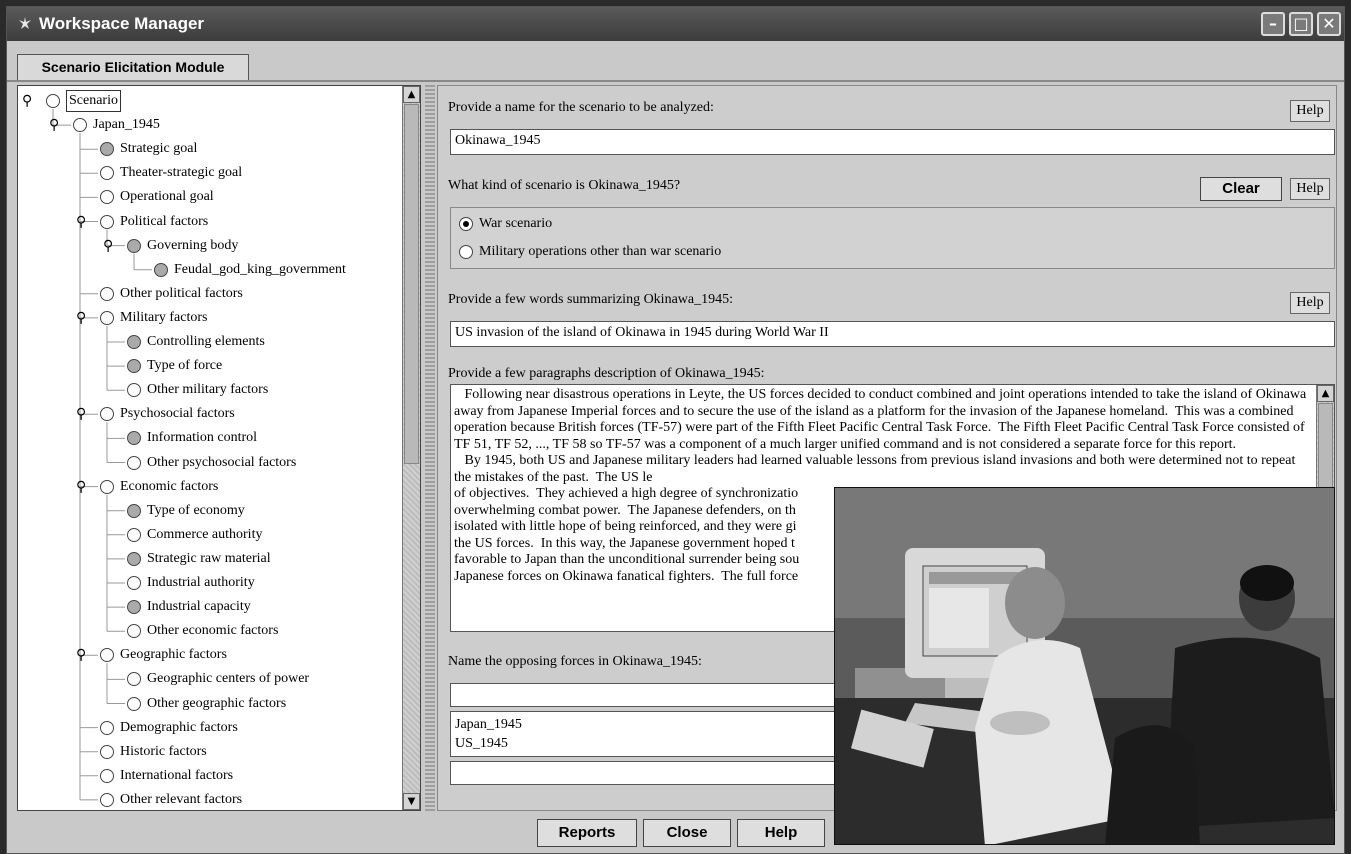  I want to click on kind-help-button: Help, so click(1310, 189).